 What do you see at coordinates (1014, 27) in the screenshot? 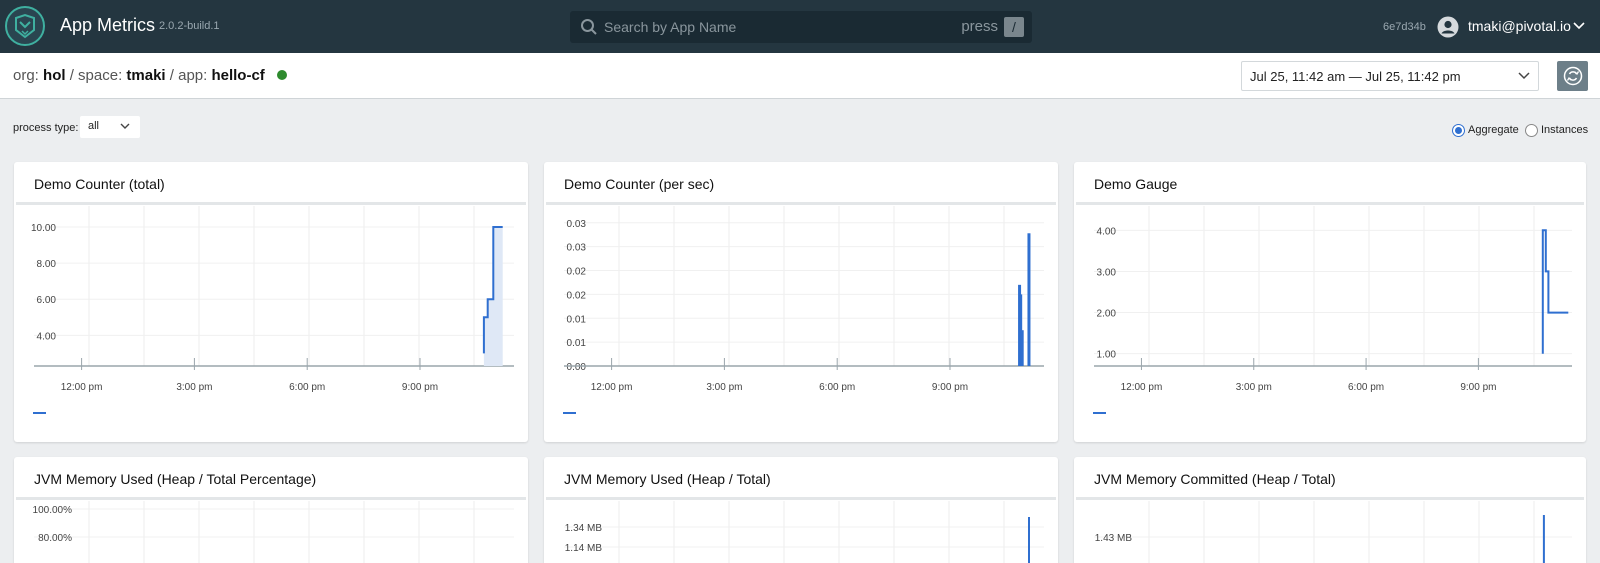
I see `shortcut-key-badge: /` at bounding box center [1014, 27].